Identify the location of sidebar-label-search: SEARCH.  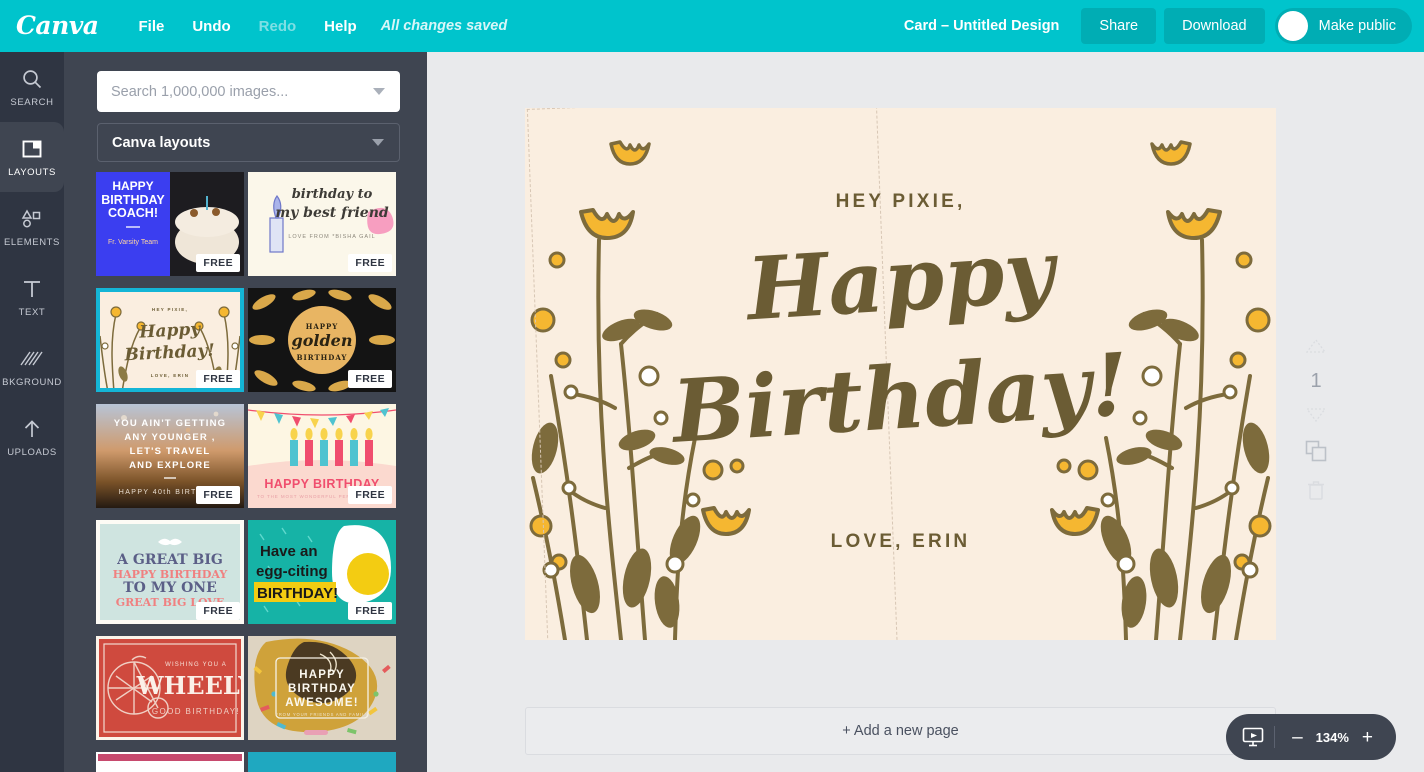
(32, 102).